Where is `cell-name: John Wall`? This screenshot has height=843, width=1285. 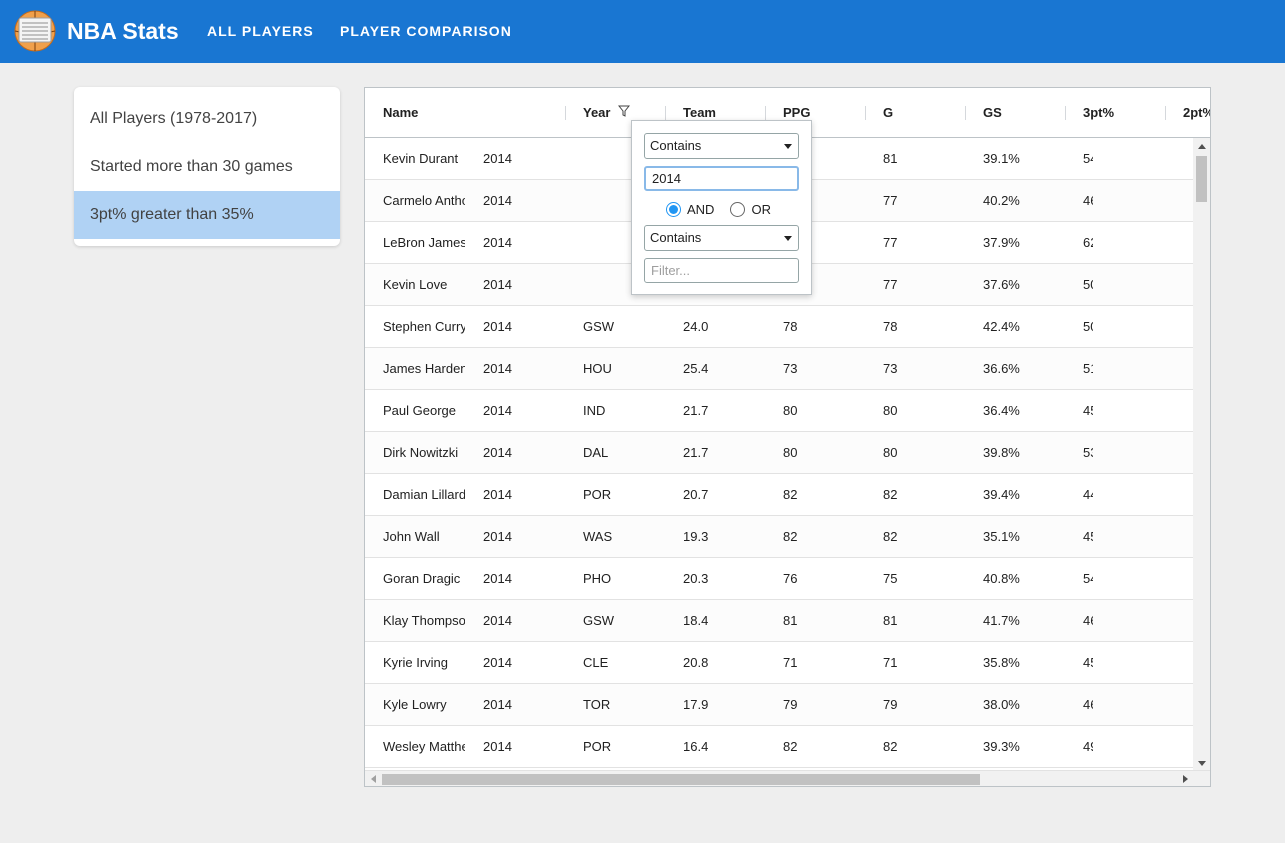
cell-name: John Wall is located at coordinates (415, 537).